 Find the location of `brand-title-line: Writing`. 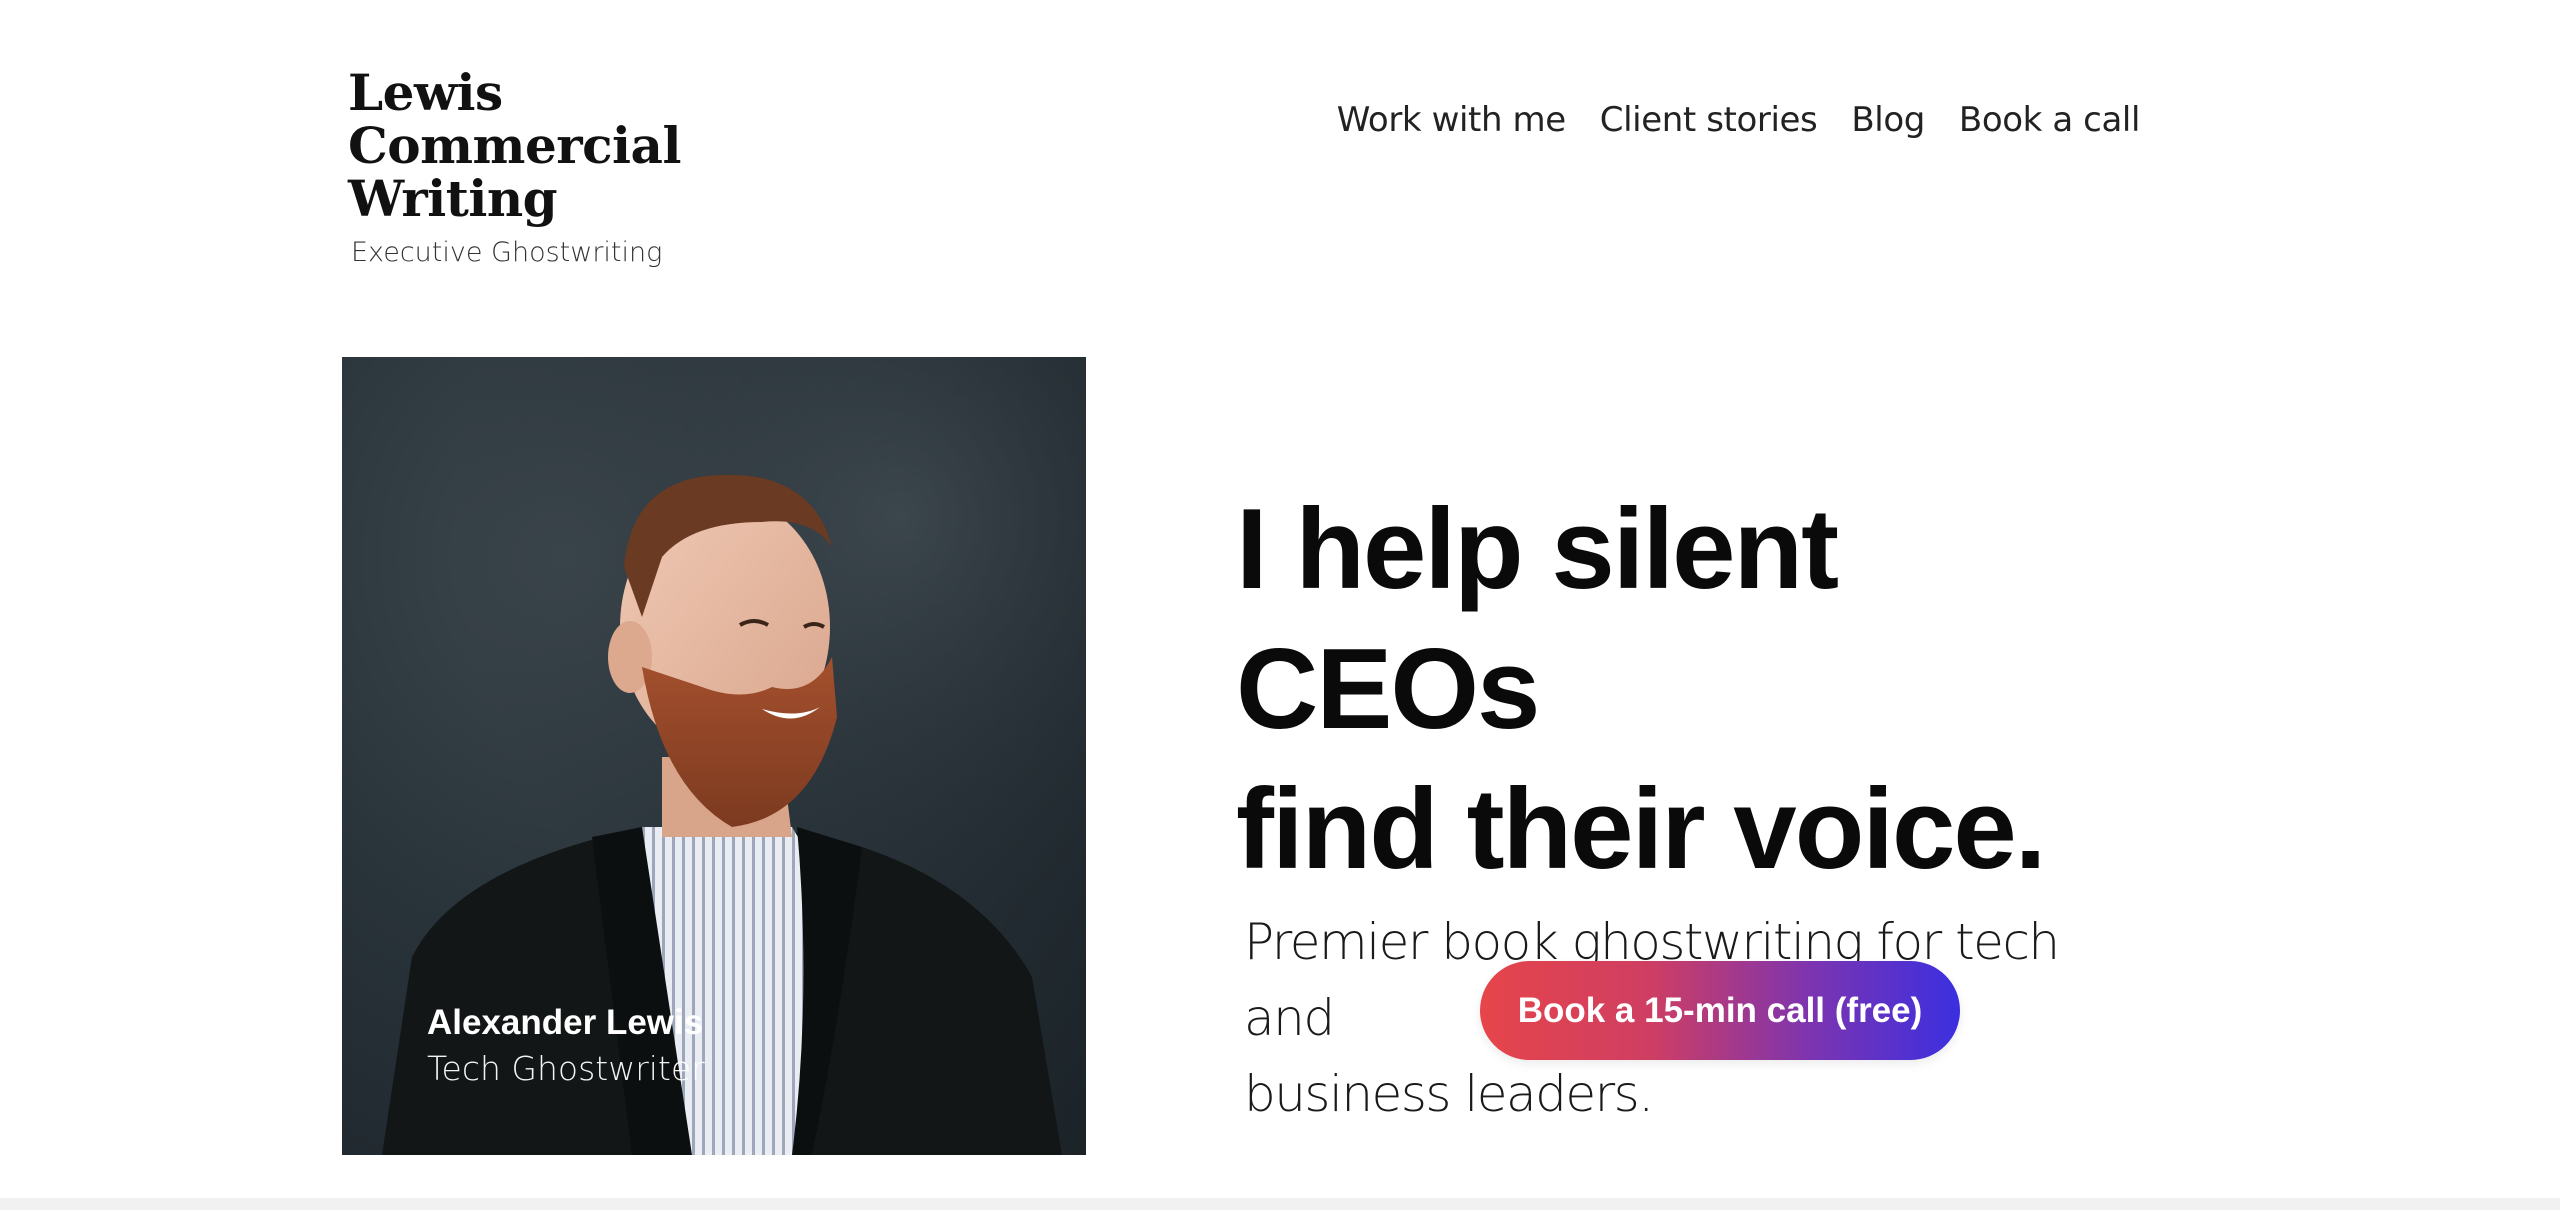

brand-title-line: Writing is located at coordinates (453, 198).